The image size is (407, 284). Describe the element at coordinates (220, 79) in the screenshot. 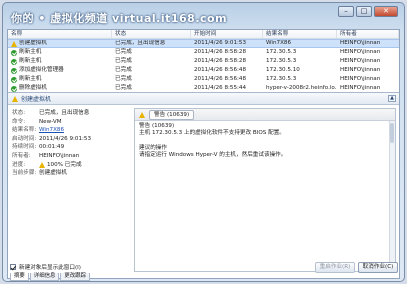

I see `job-start-time-text: 2011/4/26 8:56:48` at that location.